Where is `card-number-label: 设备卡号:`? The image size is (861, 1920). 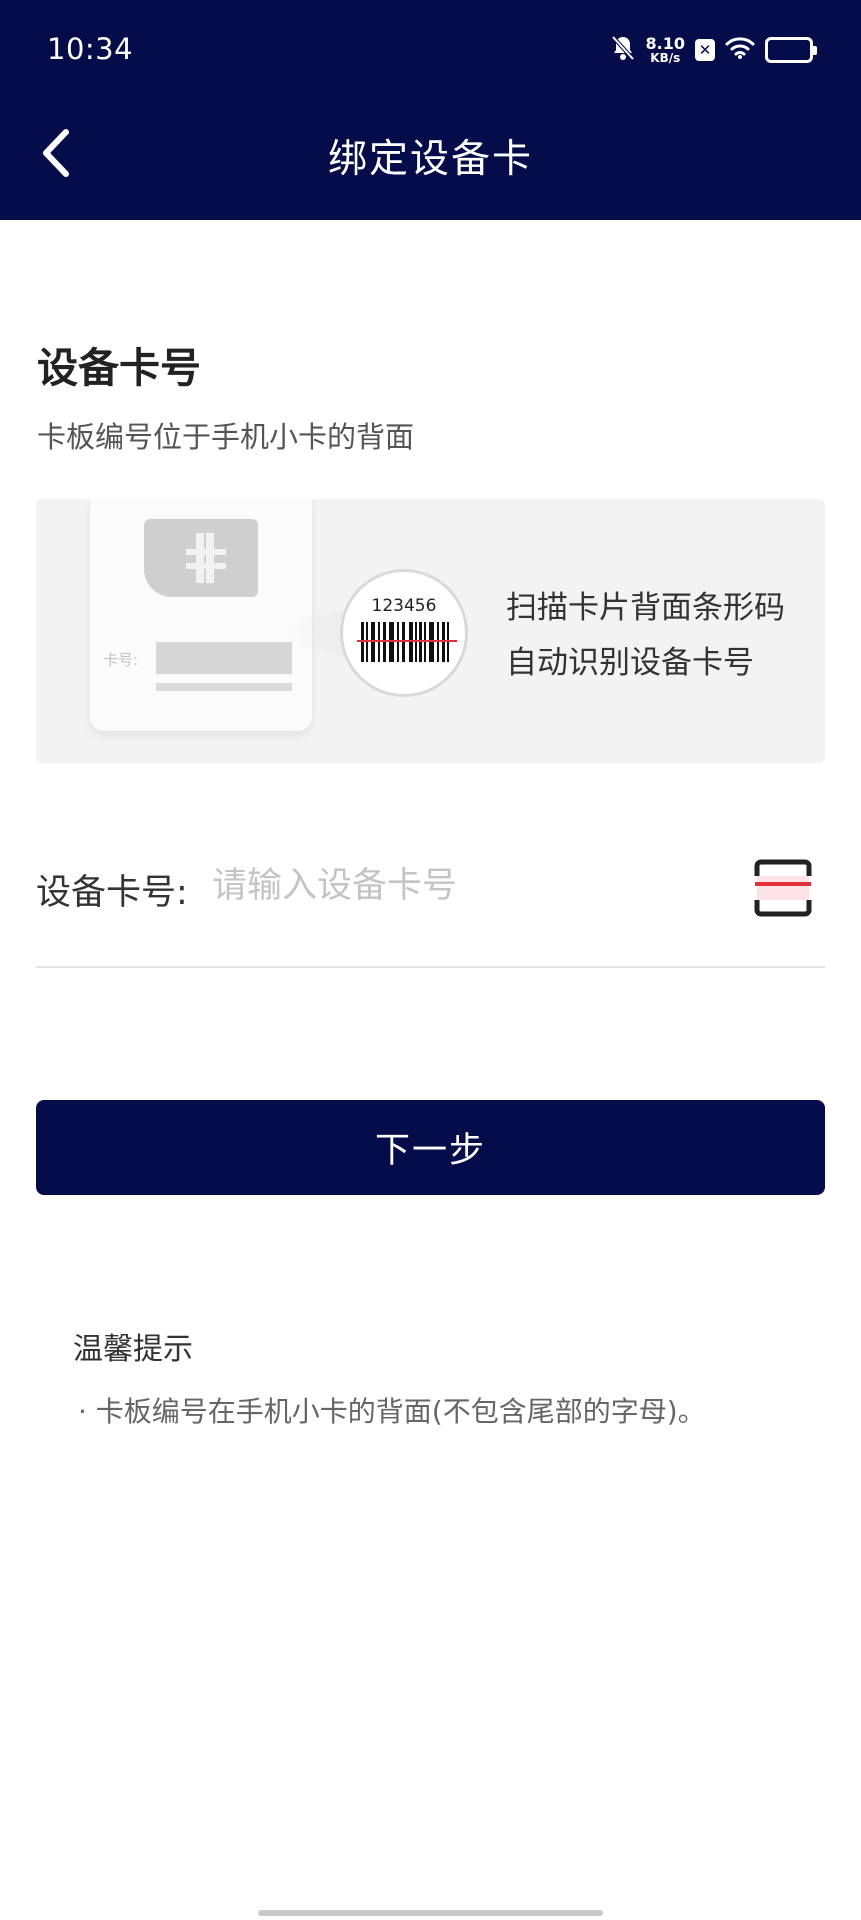 card-number-label: 设备卡号: is located at coordinates (112, 893).